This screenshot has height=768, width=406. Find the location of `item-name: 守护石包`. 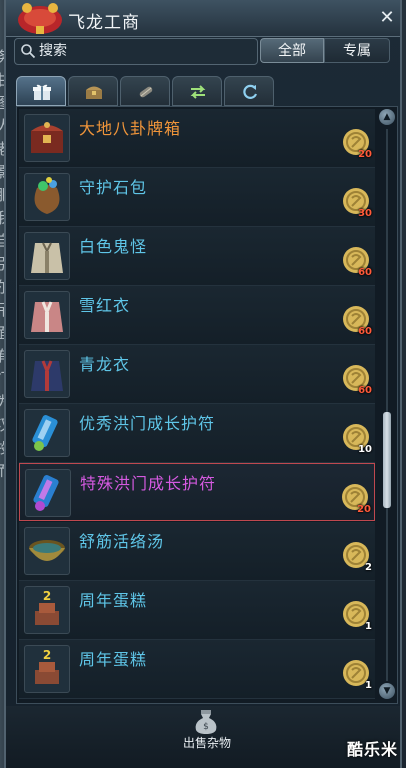

item-name: 守护石包 is located at coordinates (113, 187).